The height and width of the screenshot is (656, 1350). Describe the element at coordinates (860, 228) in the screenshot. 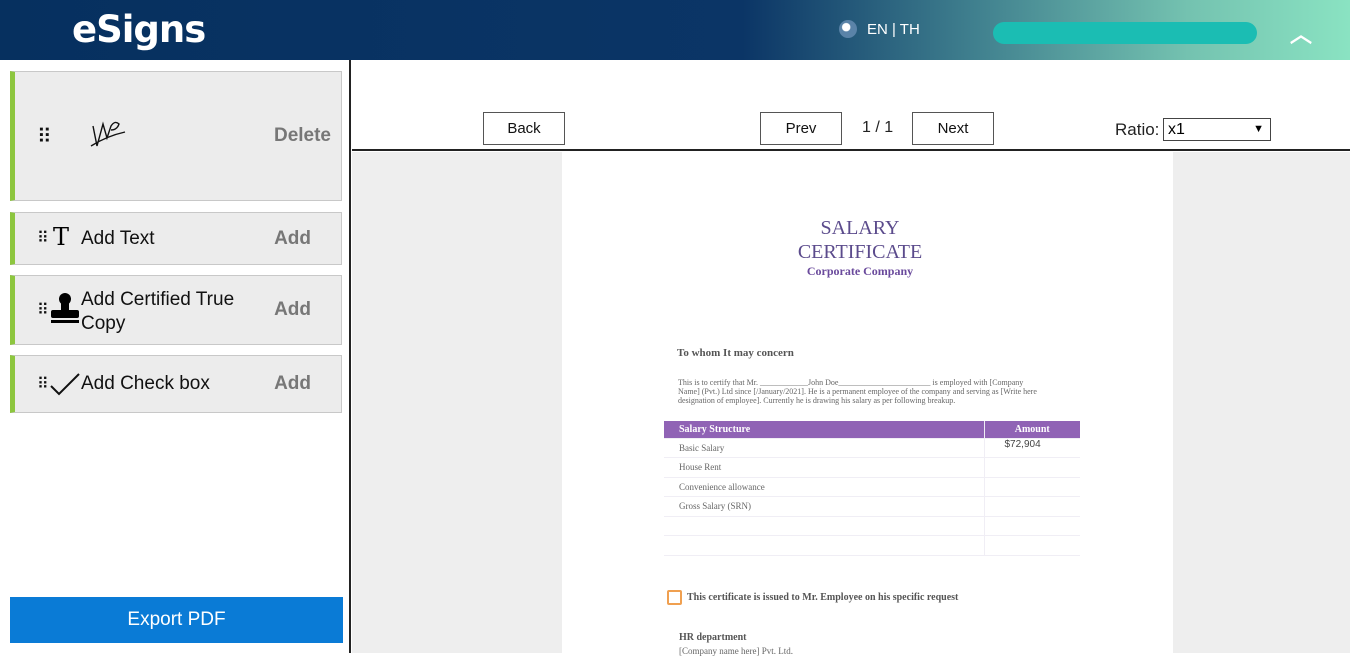

I see `doc-title-1: SALARY` at that location.